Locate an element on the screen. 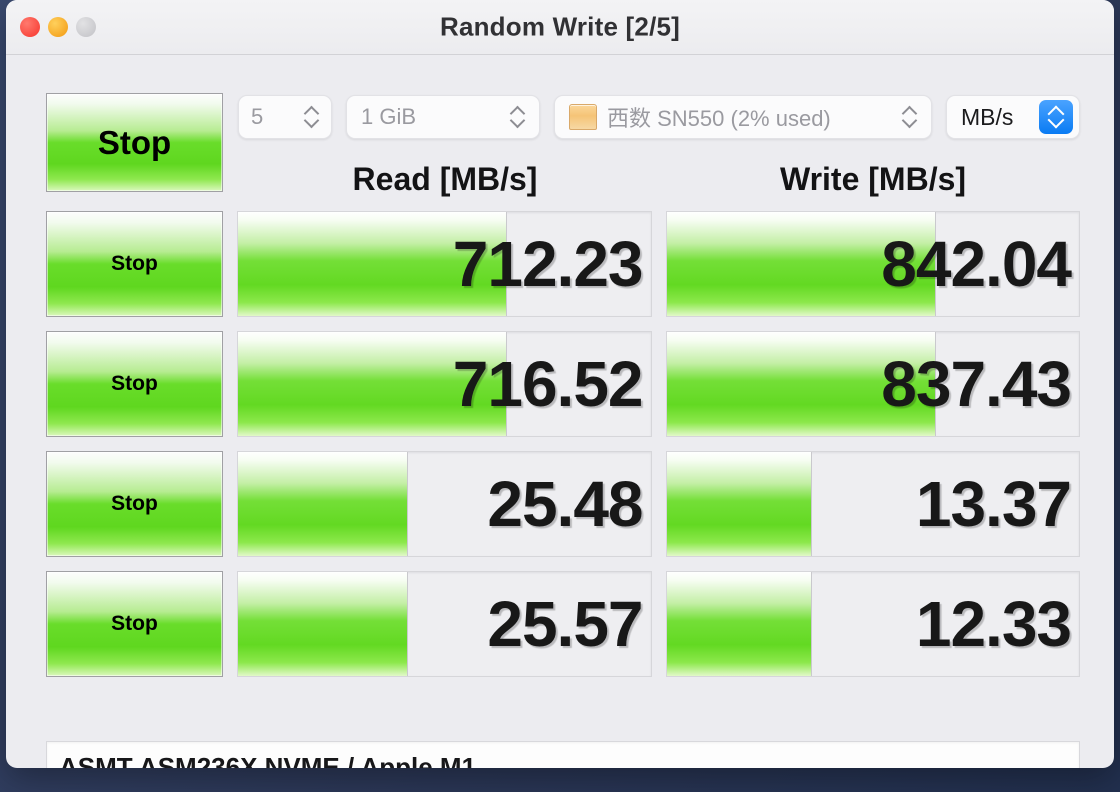  write-value: 837.43 is located at coordinates (976, 384).